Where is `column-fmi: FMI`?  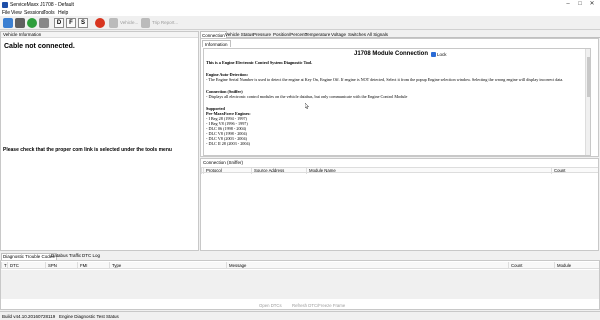
column-fmi: FMI is located at coordinates (93, 265).